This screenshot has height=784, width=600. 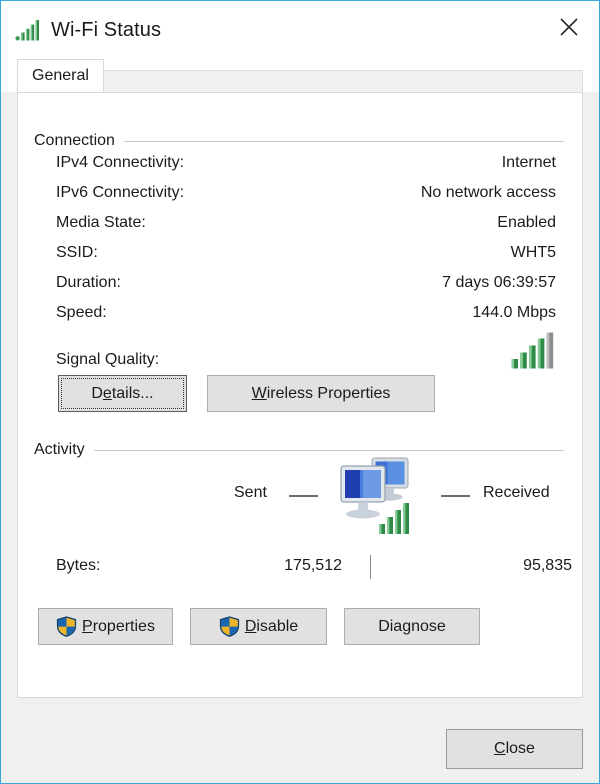 What do you see at coordinates (306, 169) in the screenshot?
I see `table-row: IPv4 Connectivity: Internet` at bounding box center [306, 169].